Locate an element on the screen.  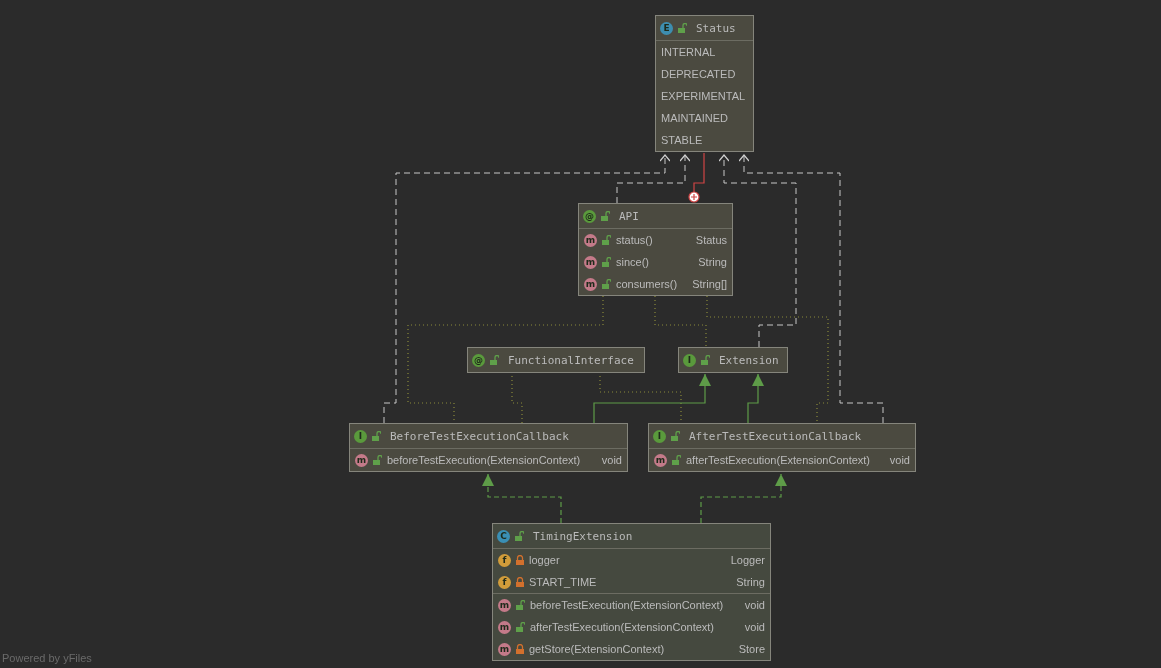
method-name: status() is located at coordinates (635, 240).